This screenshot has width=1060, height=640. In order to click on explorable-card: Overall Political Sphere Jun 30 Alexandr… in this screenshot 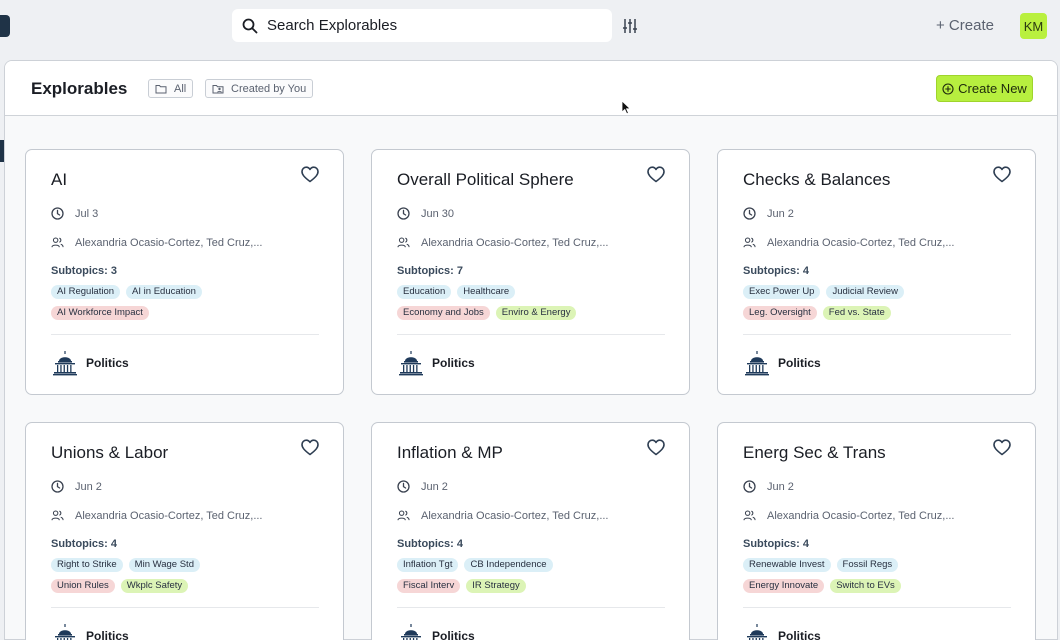, I will do `click(530, 272)`.